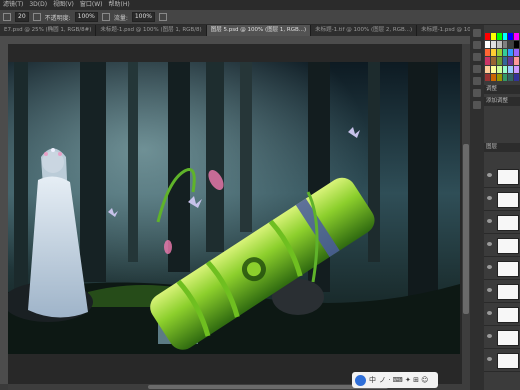 The width and height of the screenshot is (520, 390). What do you see at coordinates (119, 5) in the screenshot?
I see `menu-help: 帮助(H)` at bounding box center [119, 5].